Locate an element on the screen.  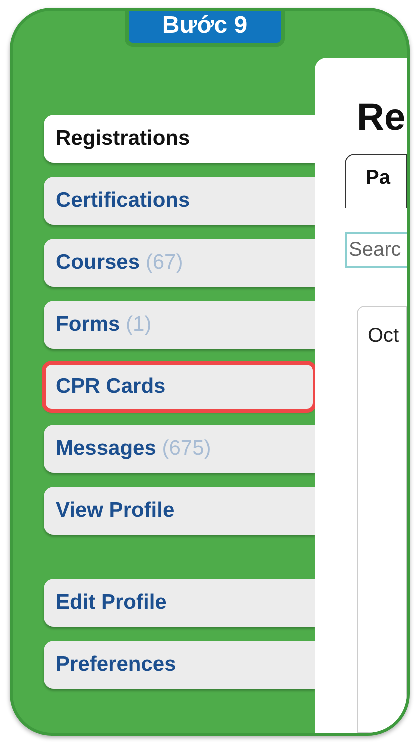
sidebar-item: Registrations is located at coordinates (179, 139).